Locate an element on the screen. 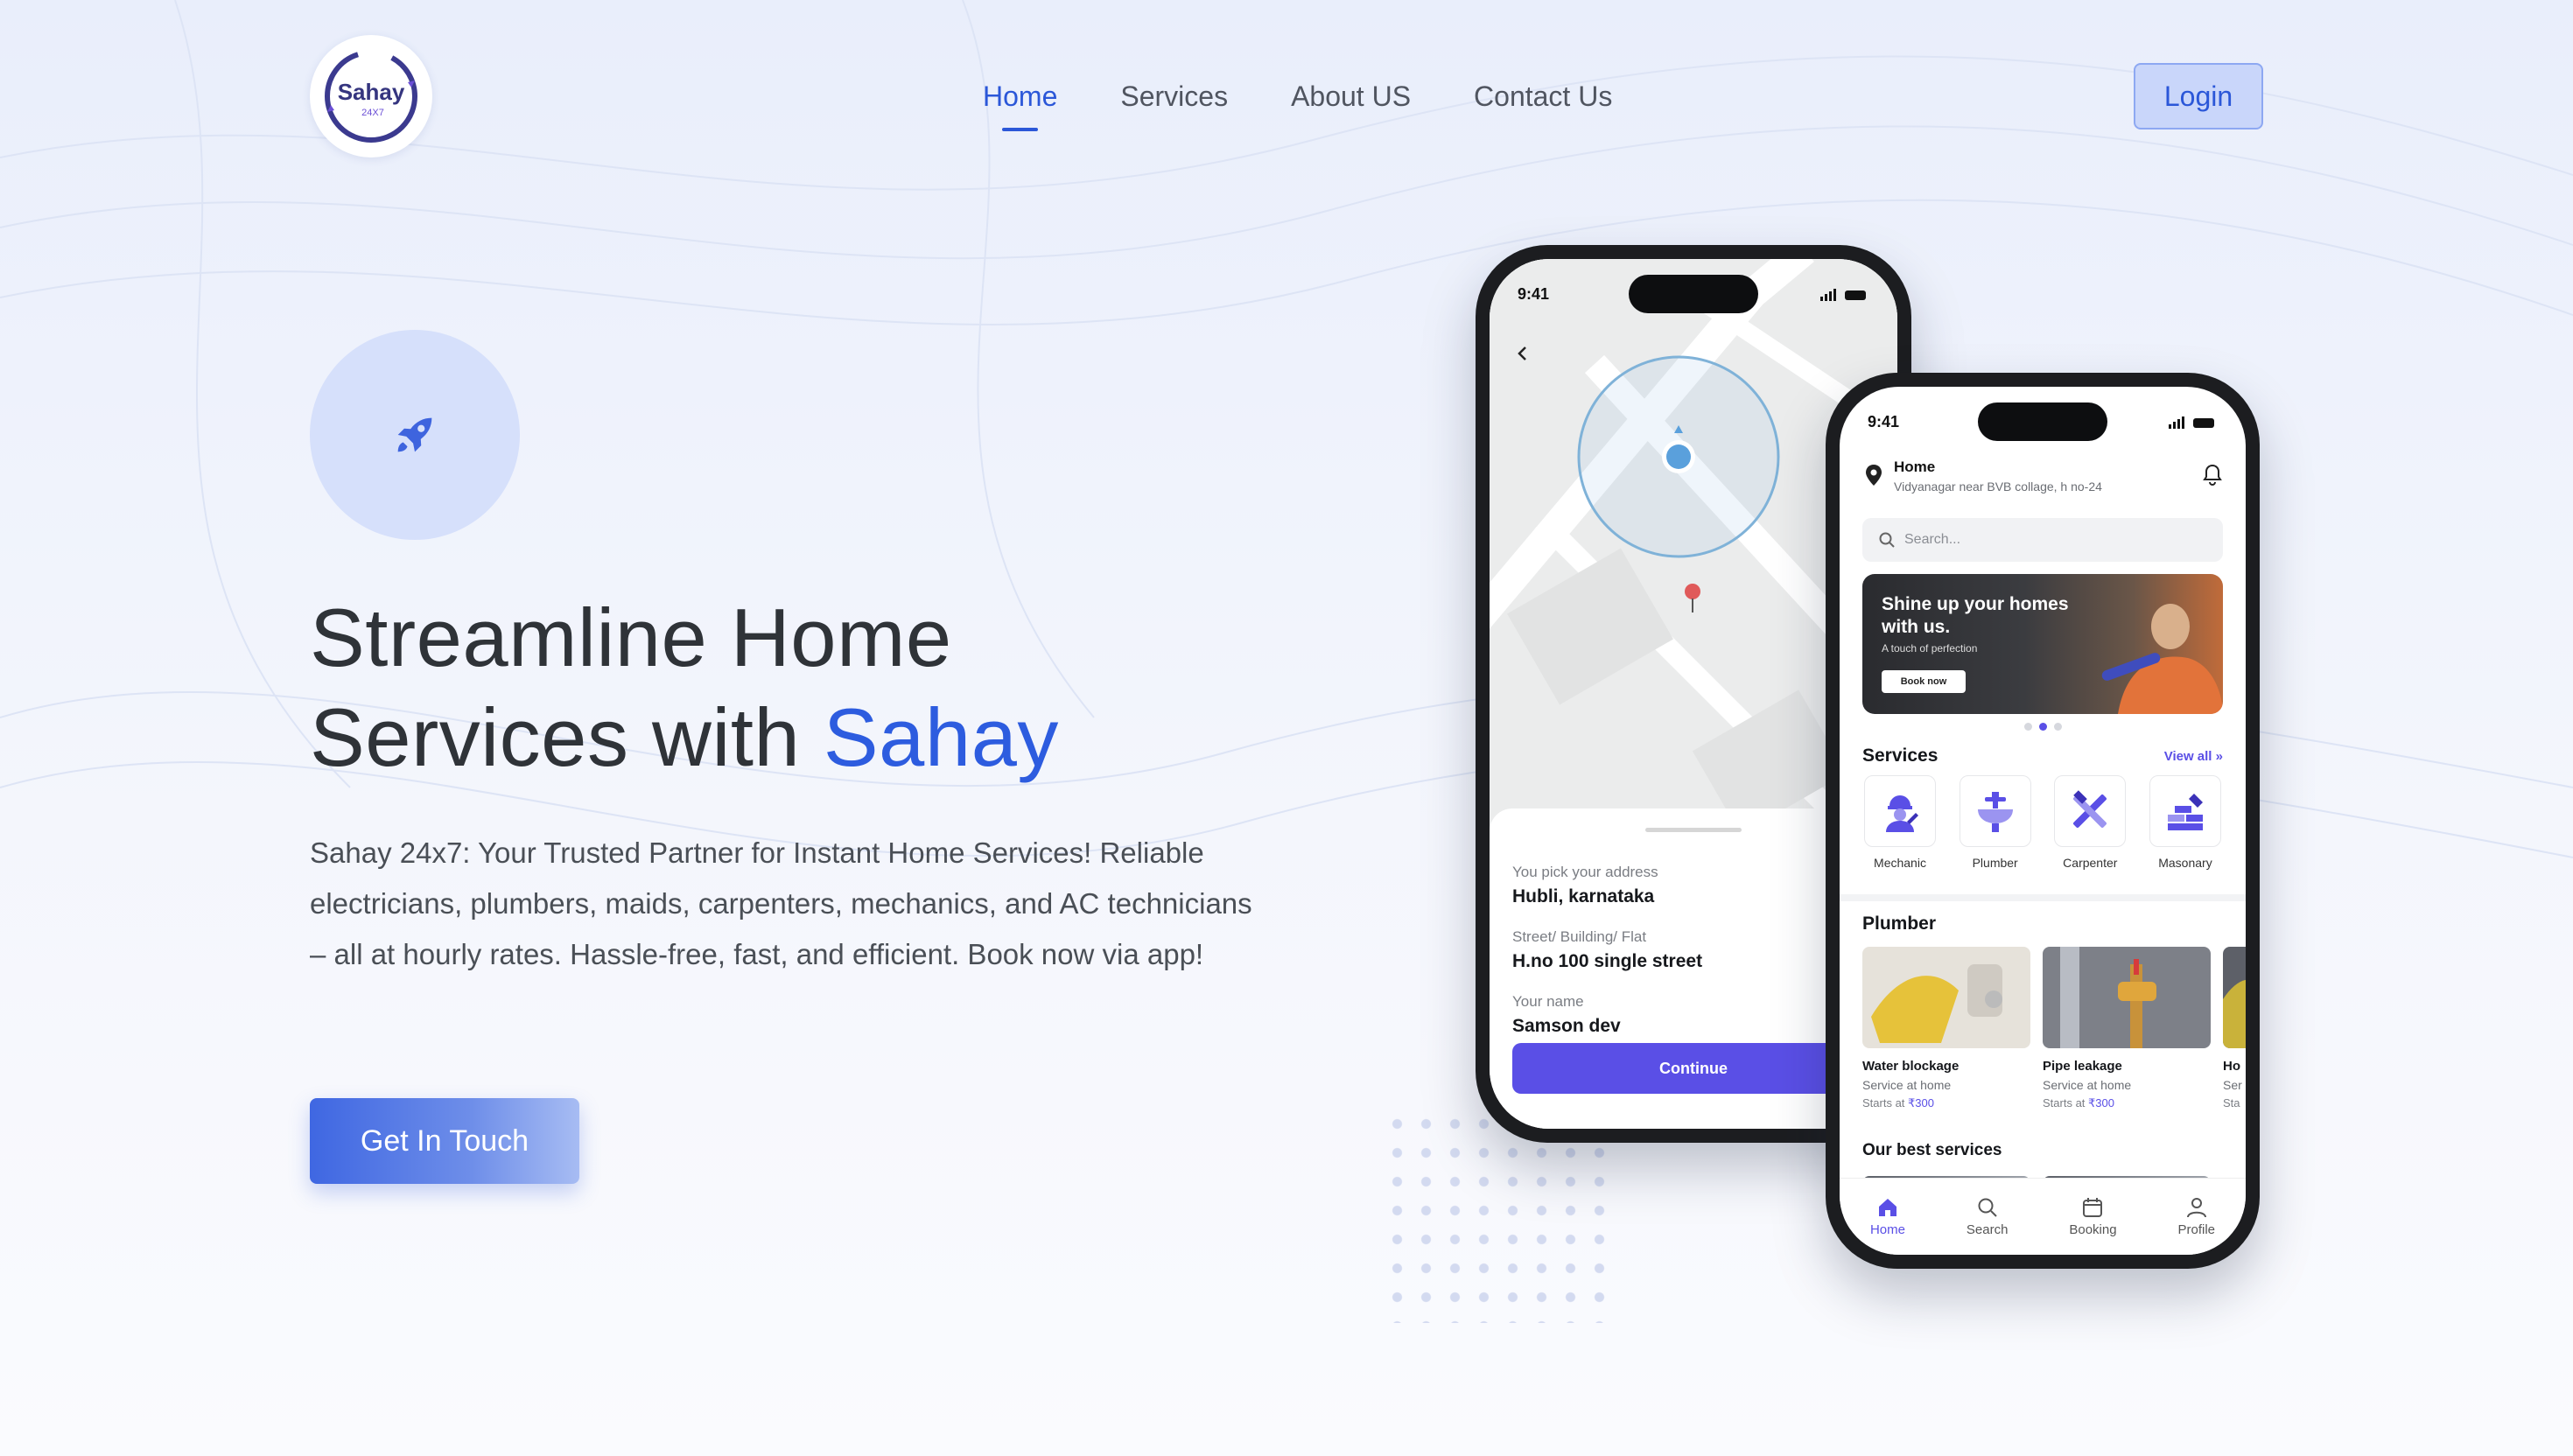 The height and width of the screenshot is (1456, 2573). tab-search: Search is located at coordinates (1987, 1216).